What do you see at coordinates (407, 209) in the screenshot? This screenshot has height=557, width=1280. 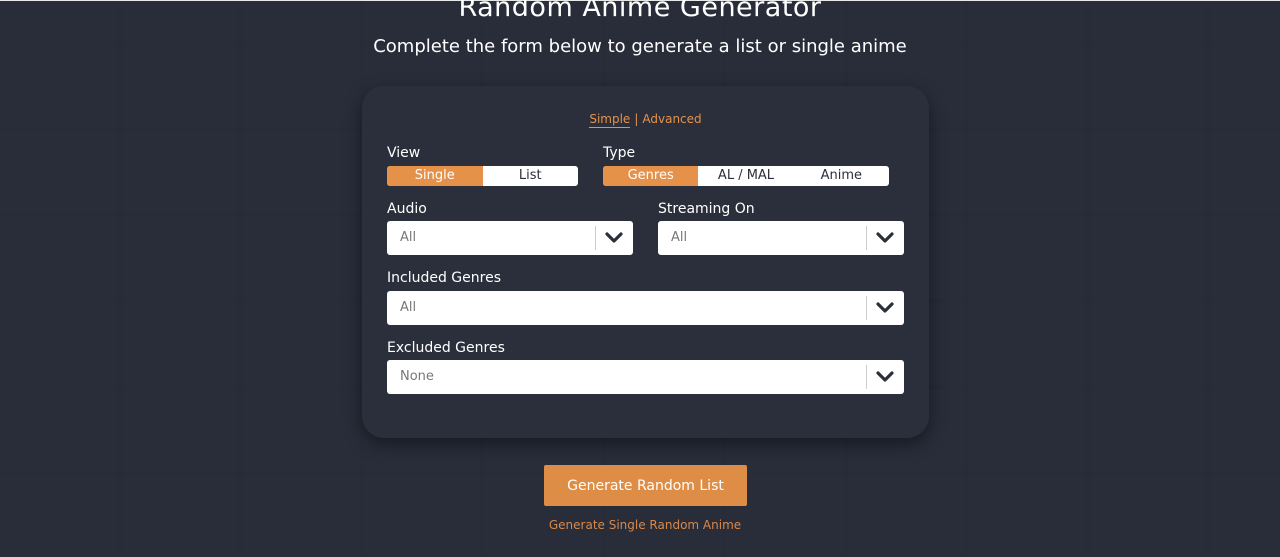 I see `audio-label: Audio` at bounding box center [407, 209].